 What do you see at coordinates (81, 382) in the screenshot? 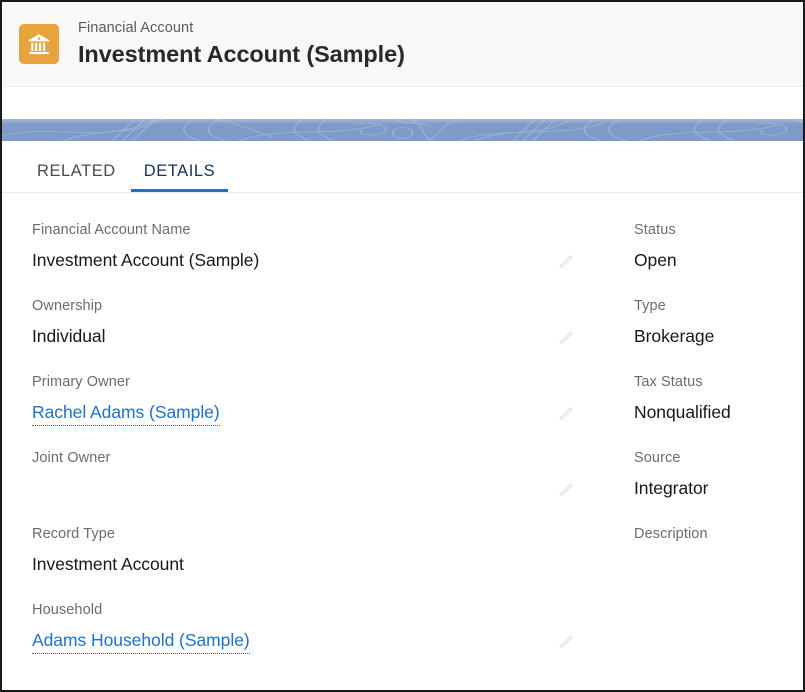
I see `field-label: Primary Owner` at bounding box center [81, 382].